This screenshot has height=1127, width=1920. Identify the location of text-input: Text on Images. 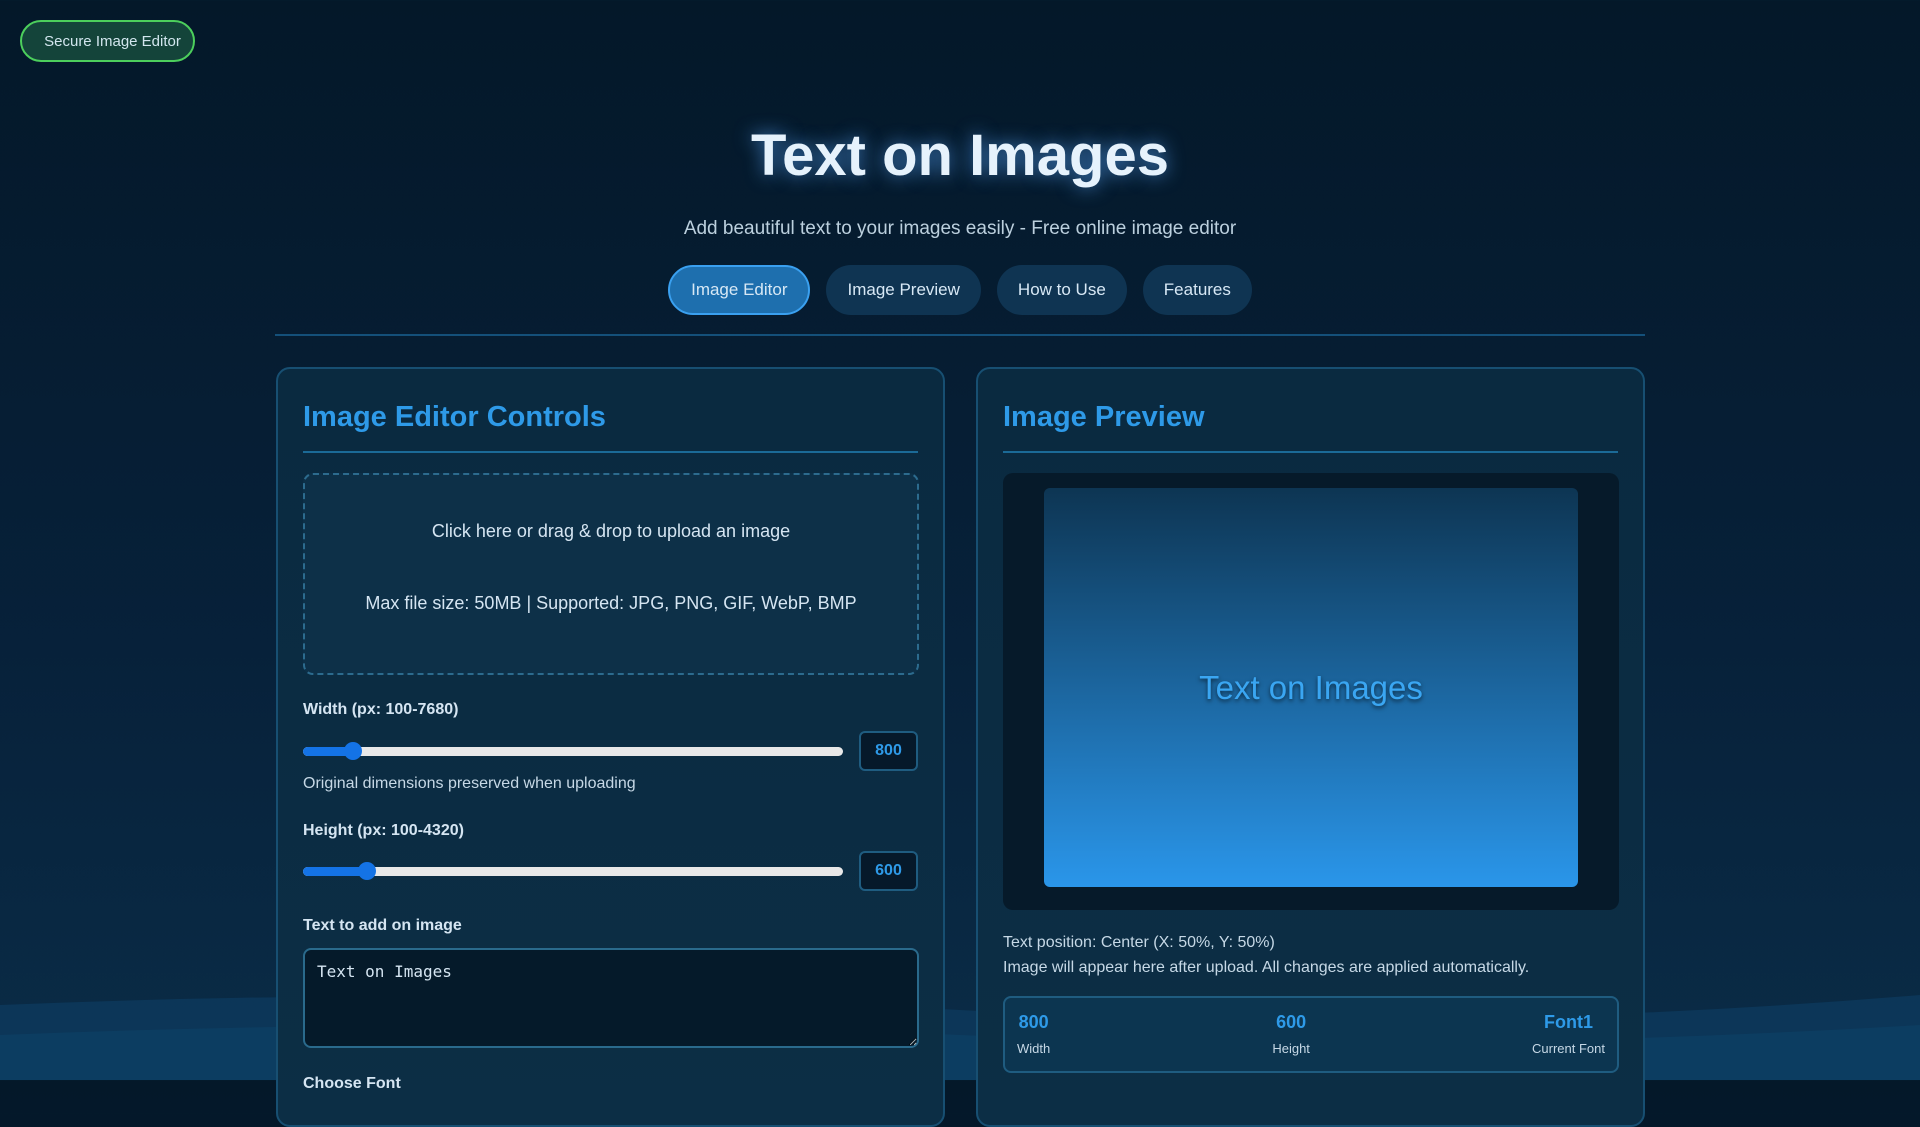
(611, 998).